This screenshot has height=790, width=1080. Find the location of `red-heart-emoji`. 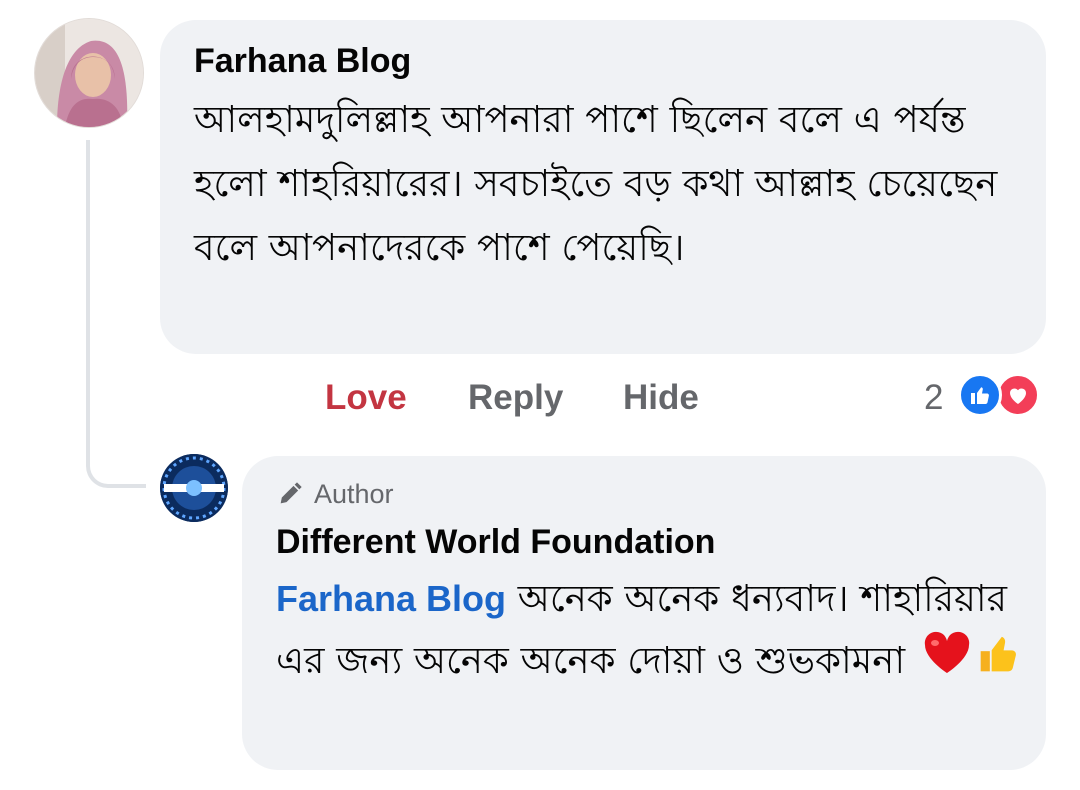

red-heart-emoji is located at coordinates (947, 662).